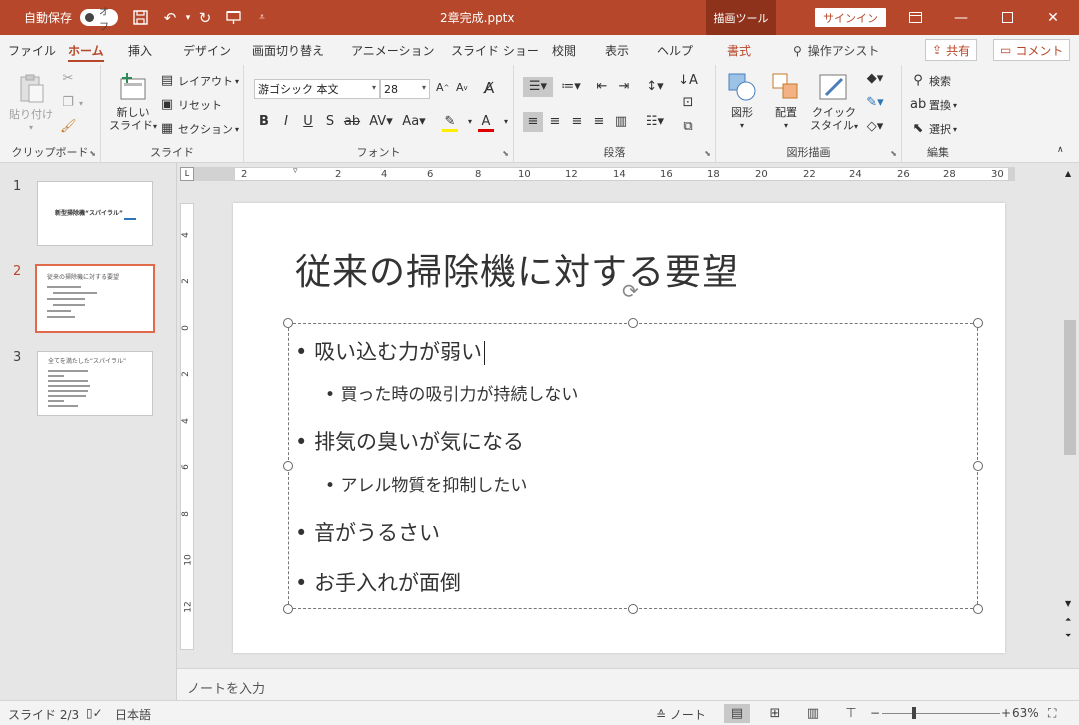  What do you see at coordinates (688, 127) in the screenshot?
I see `smartart-icon: ⧉` at bounding box center [688, 127].